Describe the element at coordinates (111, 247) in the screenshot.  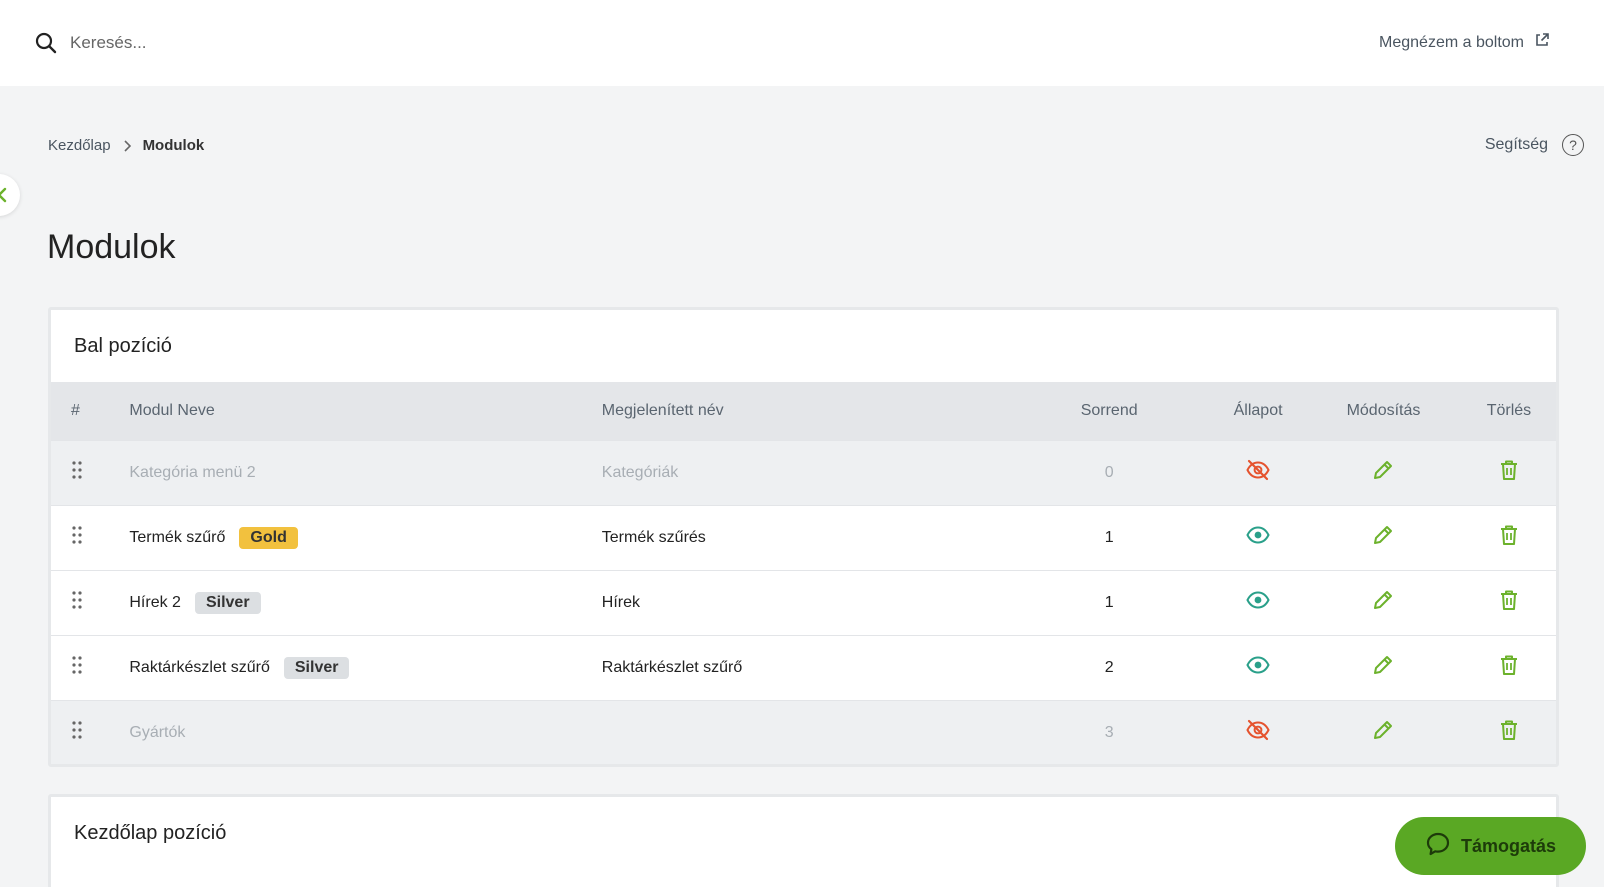
I see `page-title: Modulok` at that location.